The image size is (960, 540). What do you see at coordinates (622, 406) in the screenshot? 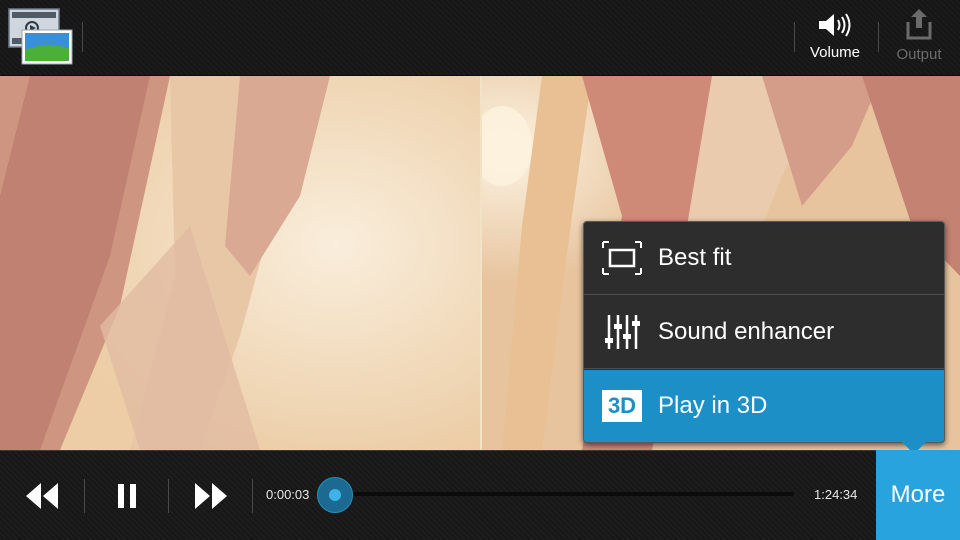
I see `3d-icon: 3D` at bounding box center [622, 406].